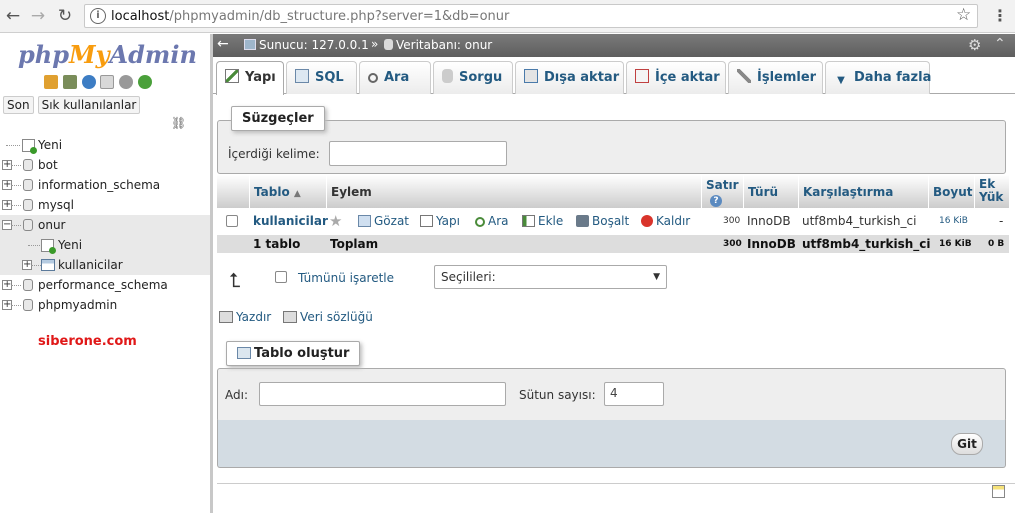 Image resolution: width=1015 pixels, height=513 pixels. What do you see at coordinates (13, 16) in the screenshot?
I see `back-icon: ←` at bounding box center [13, 16].